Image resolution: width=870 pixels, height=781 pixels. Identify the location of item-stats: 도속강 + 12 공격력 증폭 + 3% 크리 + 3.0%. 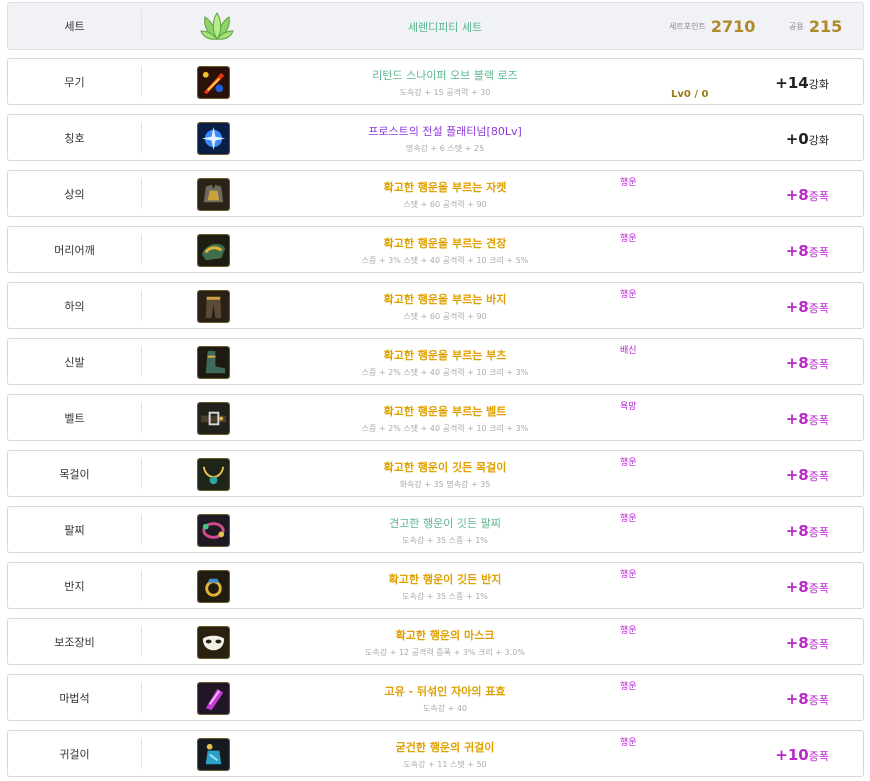
(445, 652).